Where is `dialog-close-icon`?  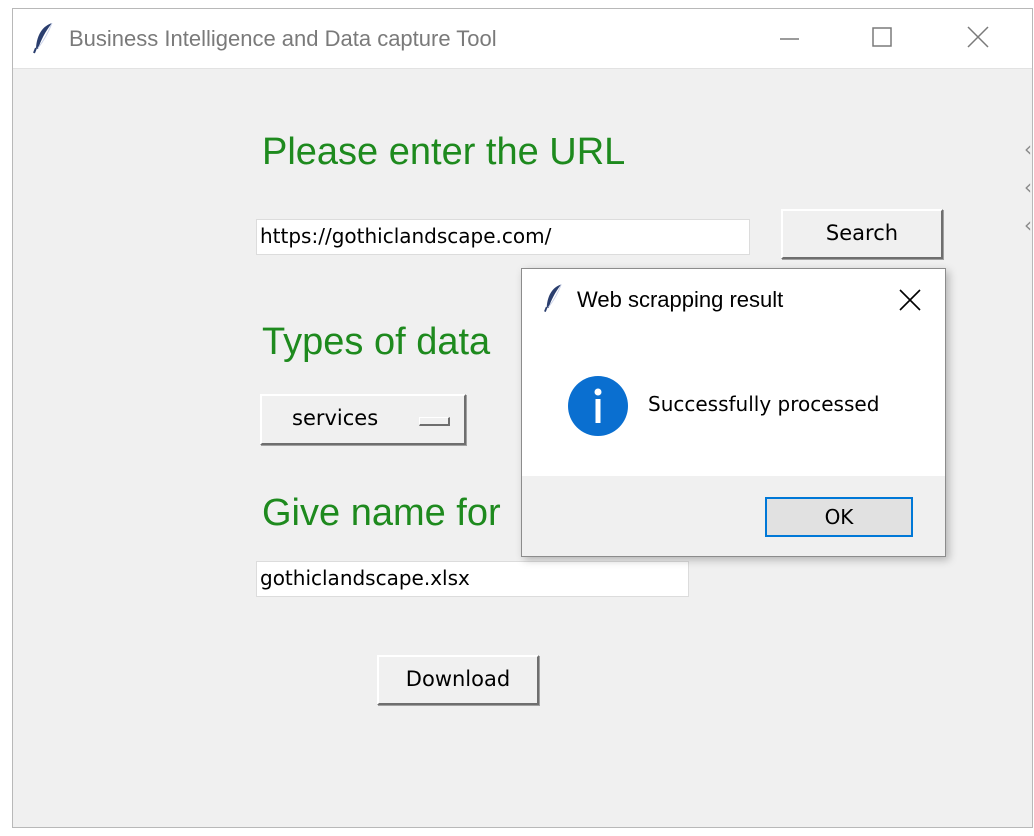 dialog-close-icon is located at coordinates (910, 300).